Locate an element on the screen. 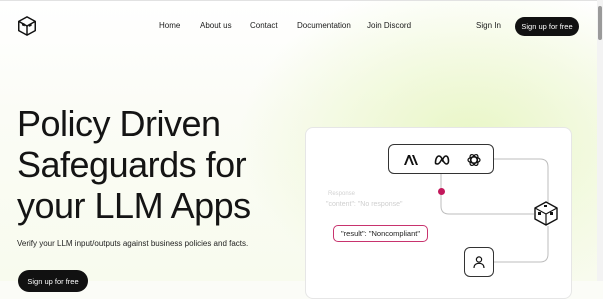 Image resolution: width=603 pixels, height=299 pixels. user-icon is located at coordinates (479, 262).